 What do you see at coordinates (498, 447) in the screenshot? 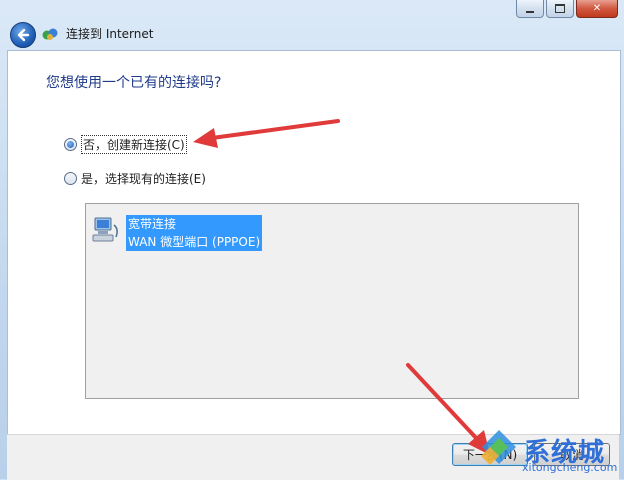
I see `watermark-logo-icon` at bounding box center [498, 447].